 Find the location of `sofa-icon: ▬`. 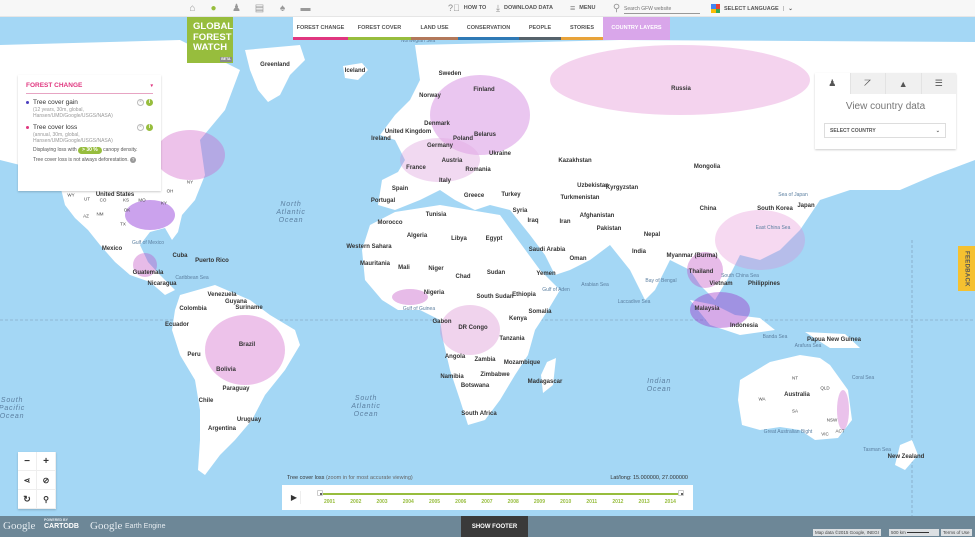

sofa-icon: ▬ is located at coordinates (305, 8).